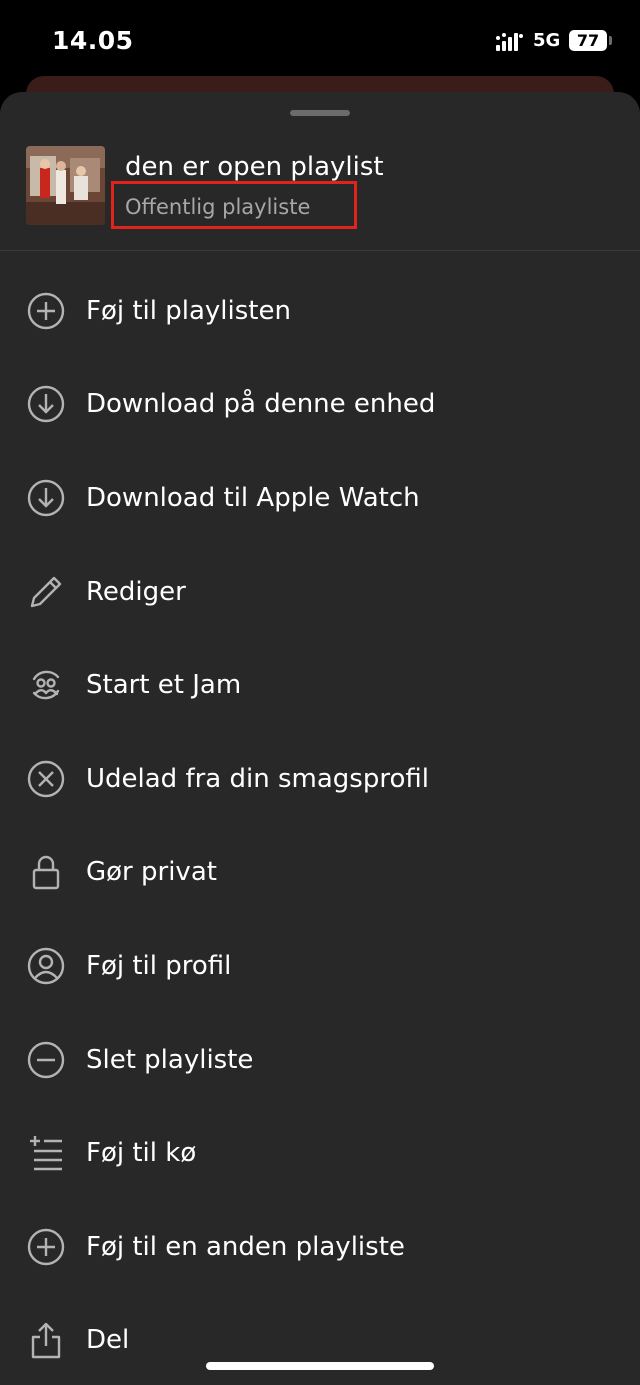 This screenshot has height=1385, width=640. Describe the element at coordinates (108, 1340) in the screenshot. I see `menu-item-label: Del` at that location.